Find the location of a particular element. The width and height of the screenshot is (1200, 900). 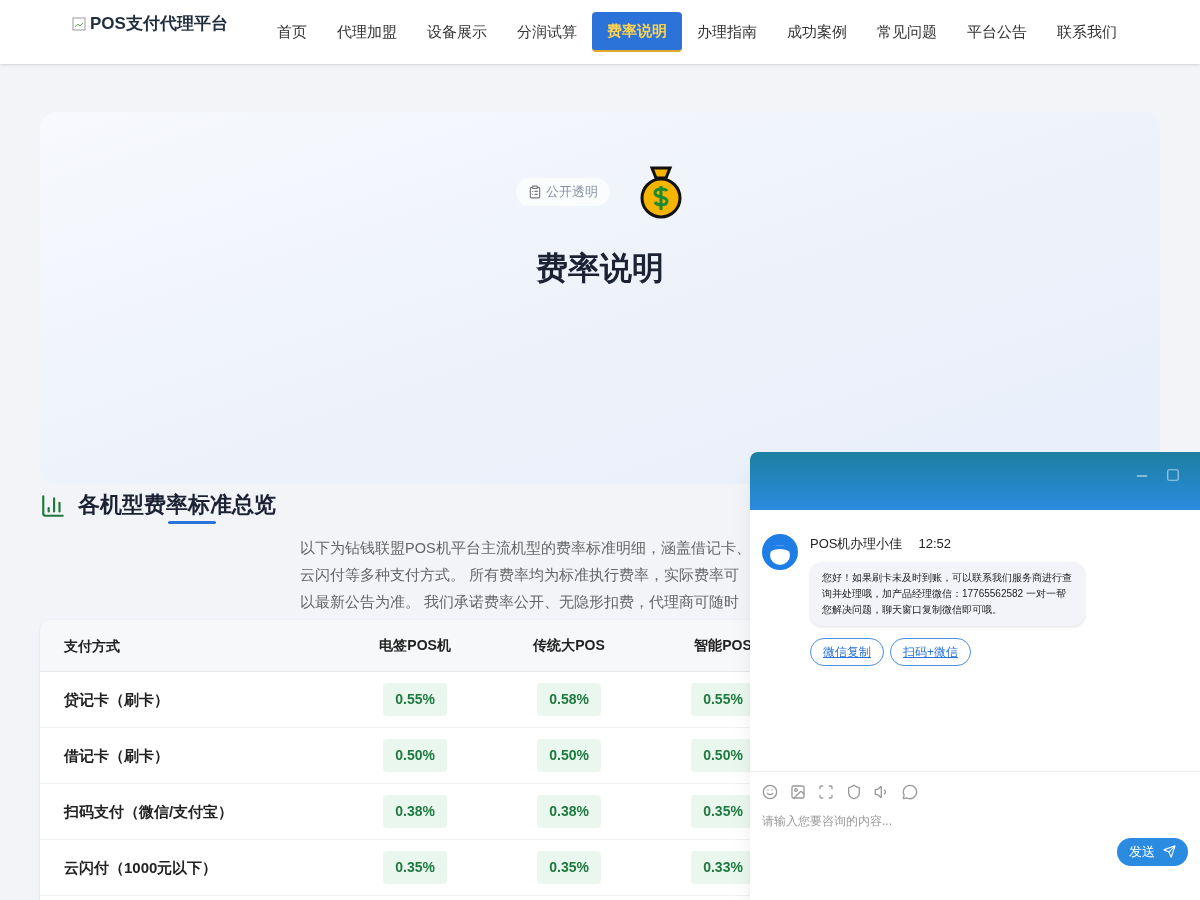

send-icon is located at coordinates (1169, 852).